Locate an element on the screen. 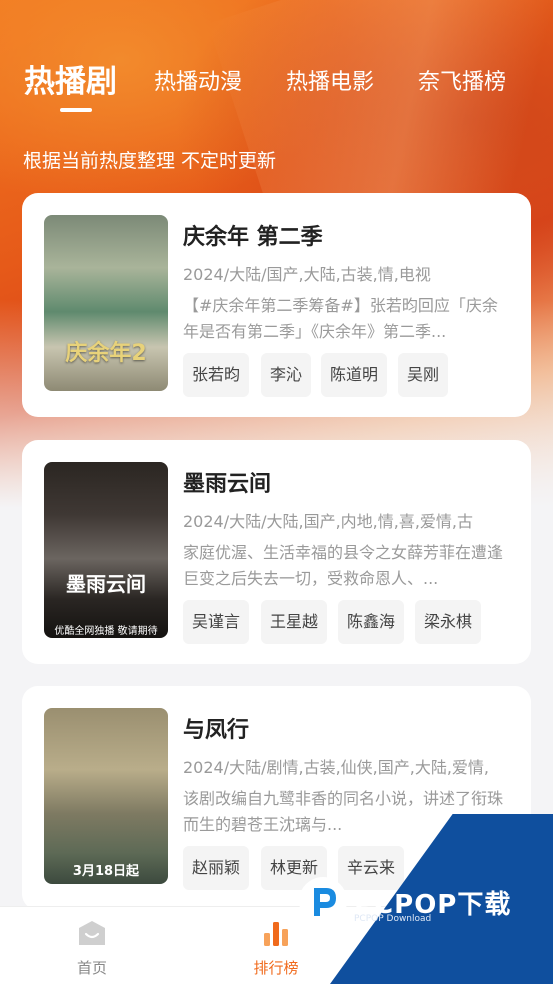 The height and width of the screenshot is (984, 553). tab-hot-movie: 热播电影 is located at coordinates (330, 80).